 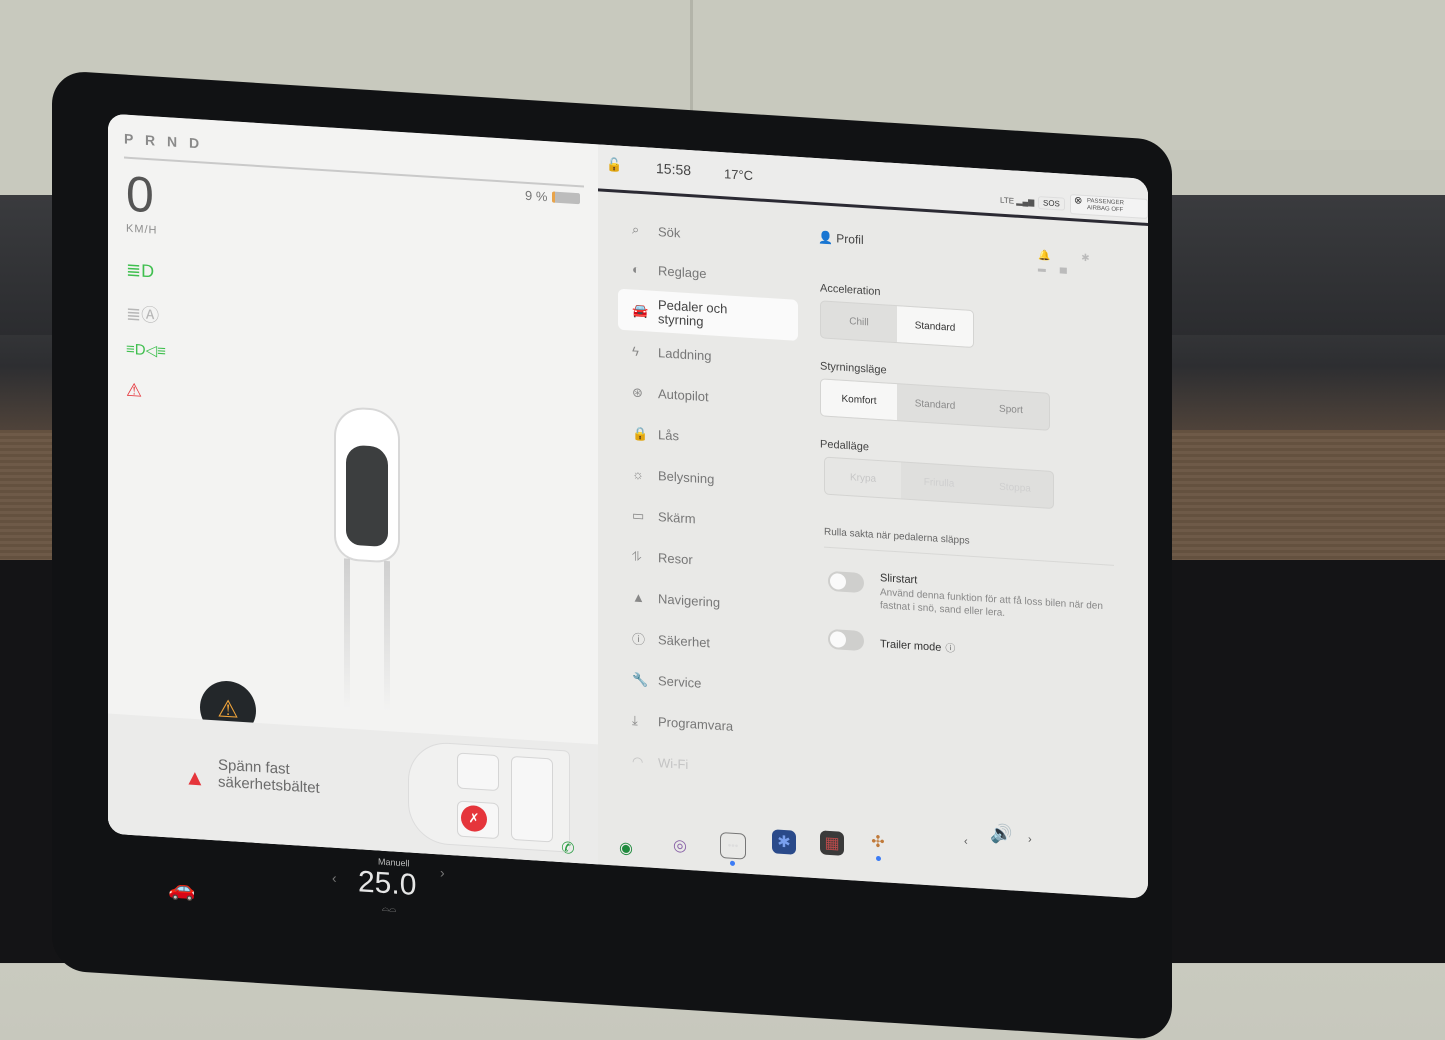 What do you see at coordinates (846, 582) in the screenshot?
I see `slip-start-toggle` at bounding box center [846, 582].